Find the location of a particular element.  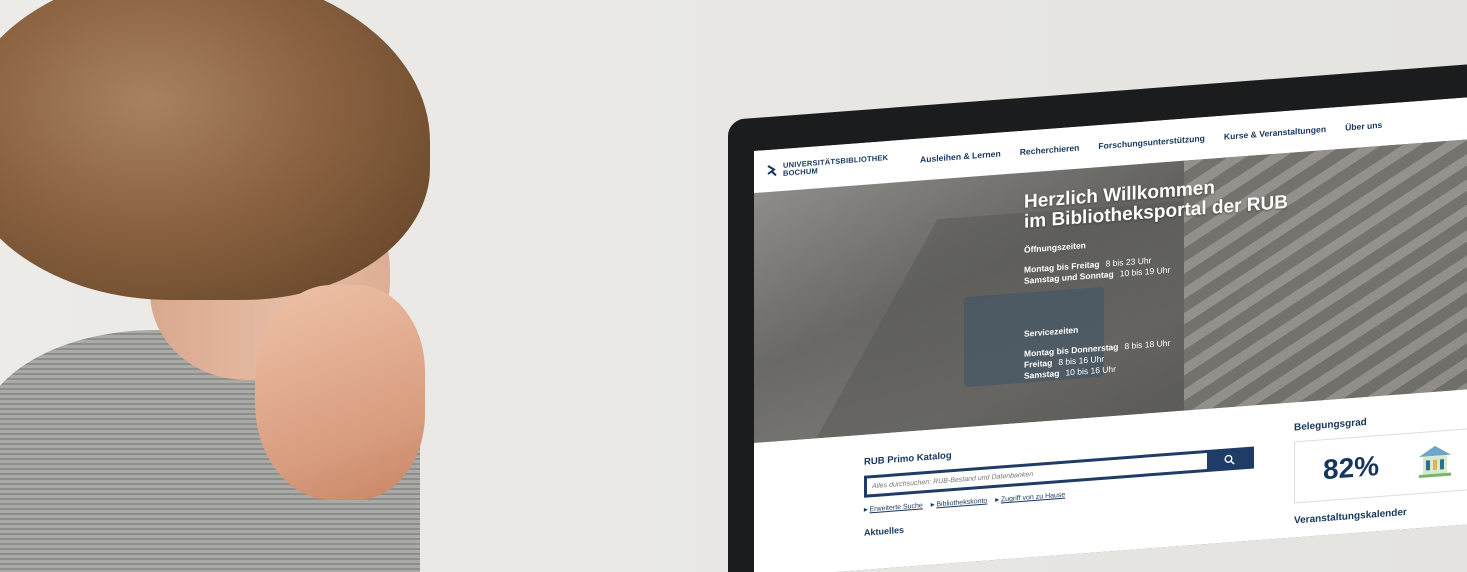

service-time: 8 bis 18 Uhr is located at coordinates (1147, 344).